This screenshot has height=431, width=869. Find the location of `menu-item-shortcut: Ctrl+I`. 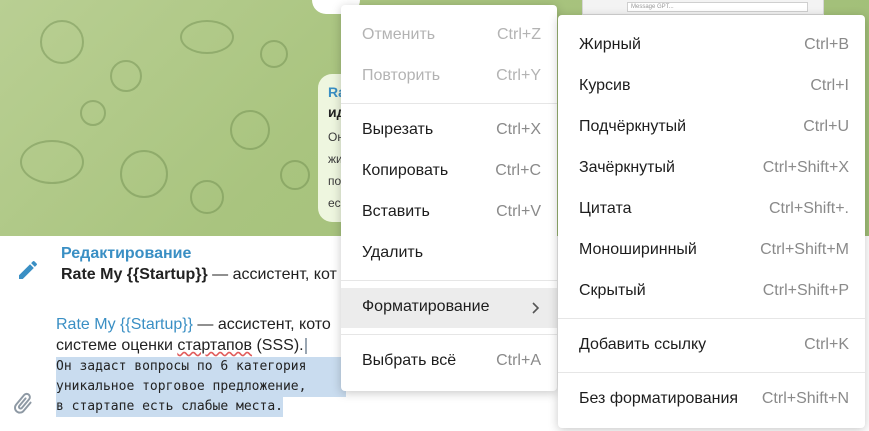

menu-item-shortcut: Ctrl+I is located at coordinates (829, 85).